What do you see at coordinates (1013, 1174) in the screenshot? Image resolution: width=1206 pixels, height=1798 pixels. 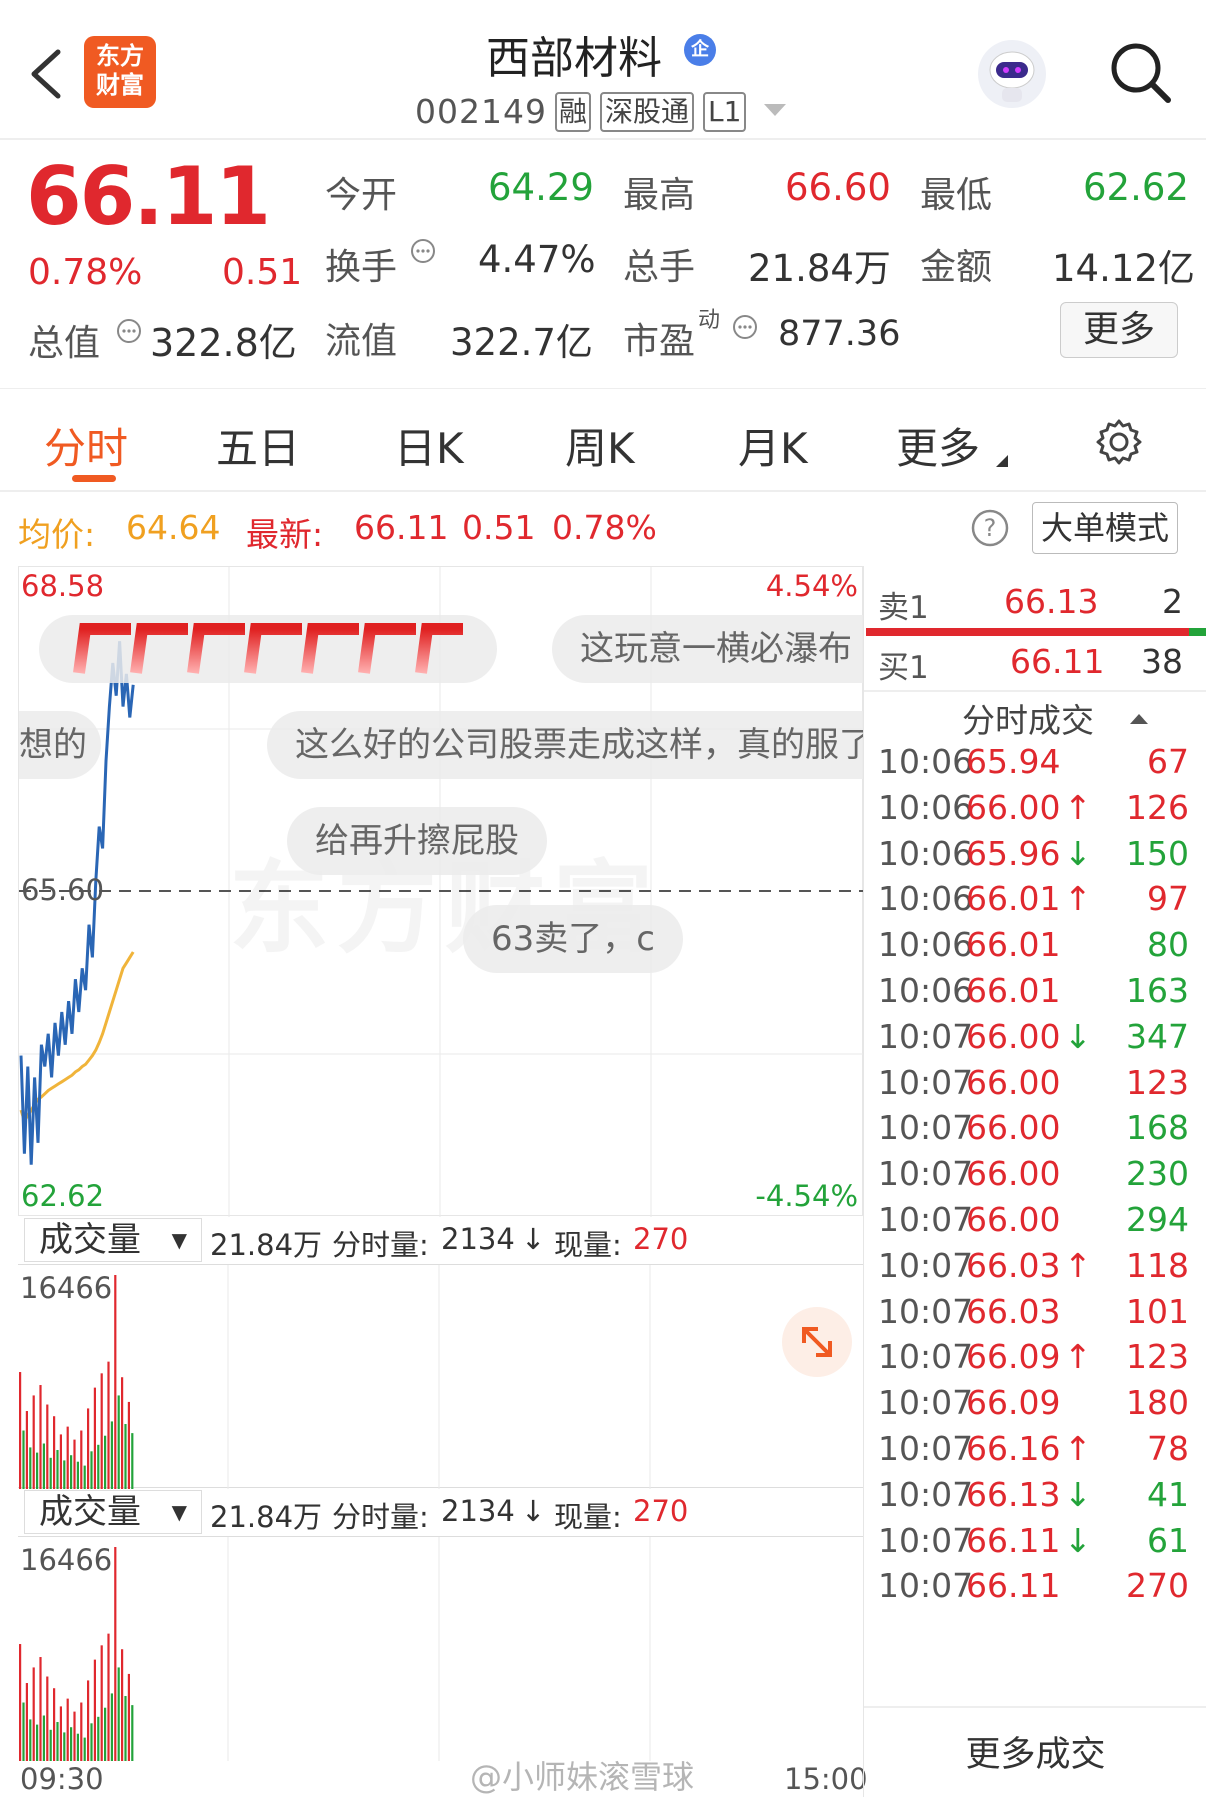 I see `trade-price: 66.00` at bounding box center [1013, 1174].